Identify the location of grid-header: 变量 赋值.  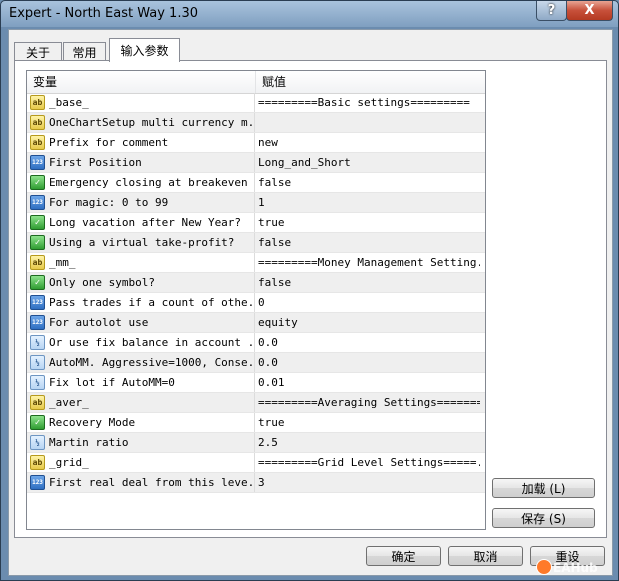
(256, 82).